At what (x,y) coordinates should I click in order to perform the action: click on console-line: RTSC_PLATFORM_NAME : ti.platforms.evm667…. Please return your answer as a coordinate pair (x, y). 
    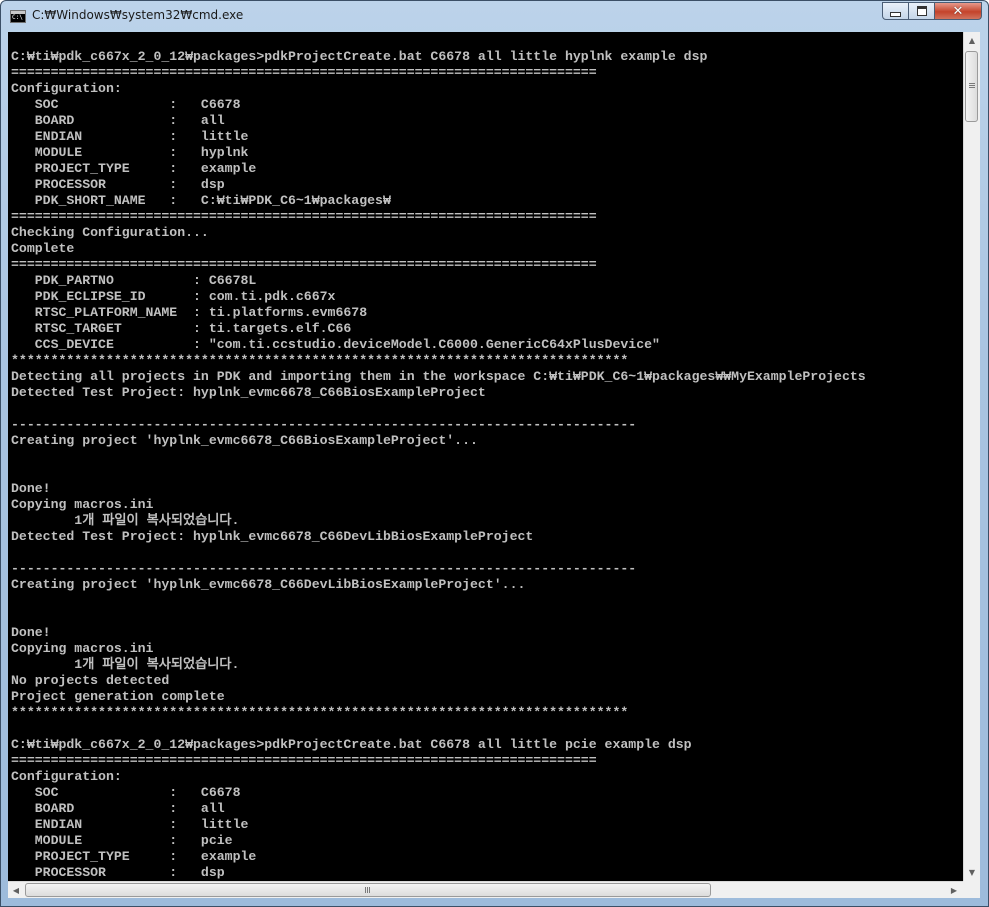
    Looking at the image, I should click on (189, 312).